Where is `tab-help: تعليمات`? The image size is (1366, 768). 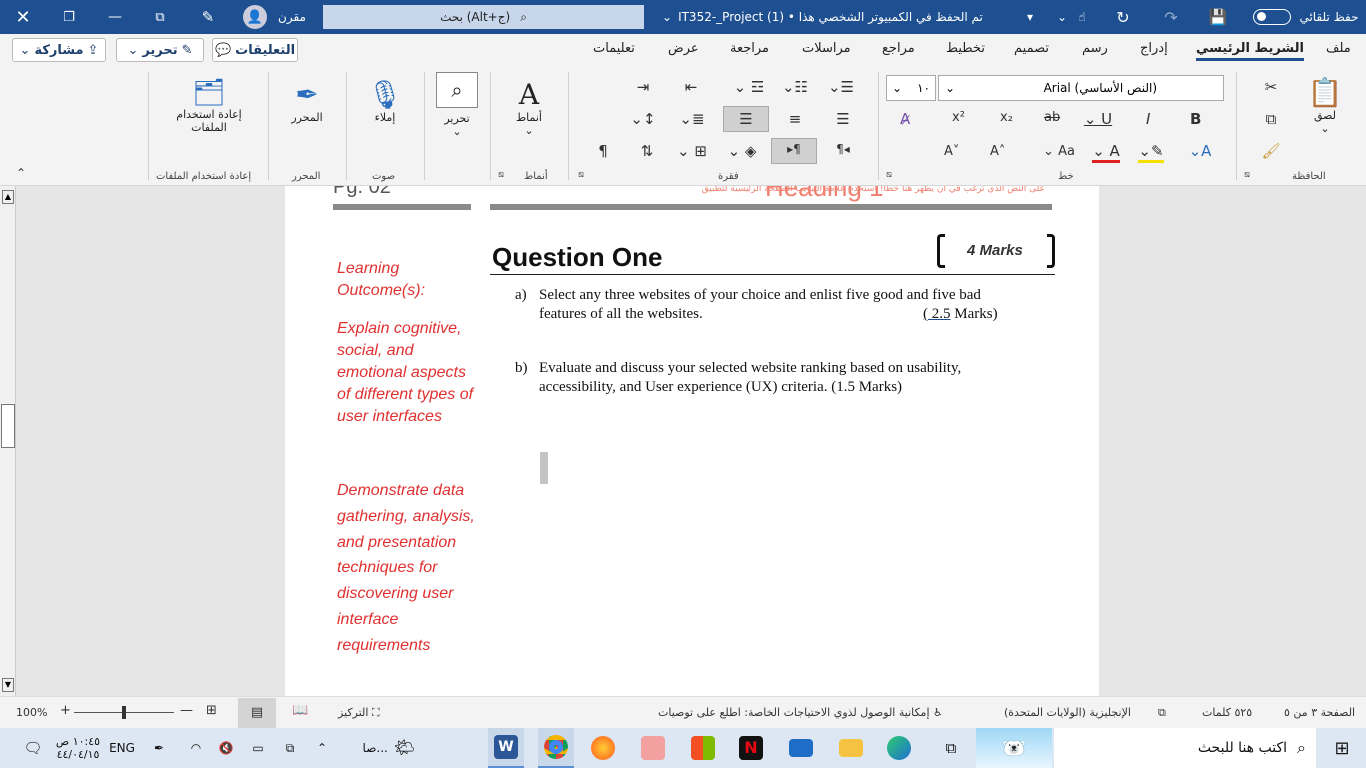
tab-help: تعليمات is located at coordinates (614, 48).